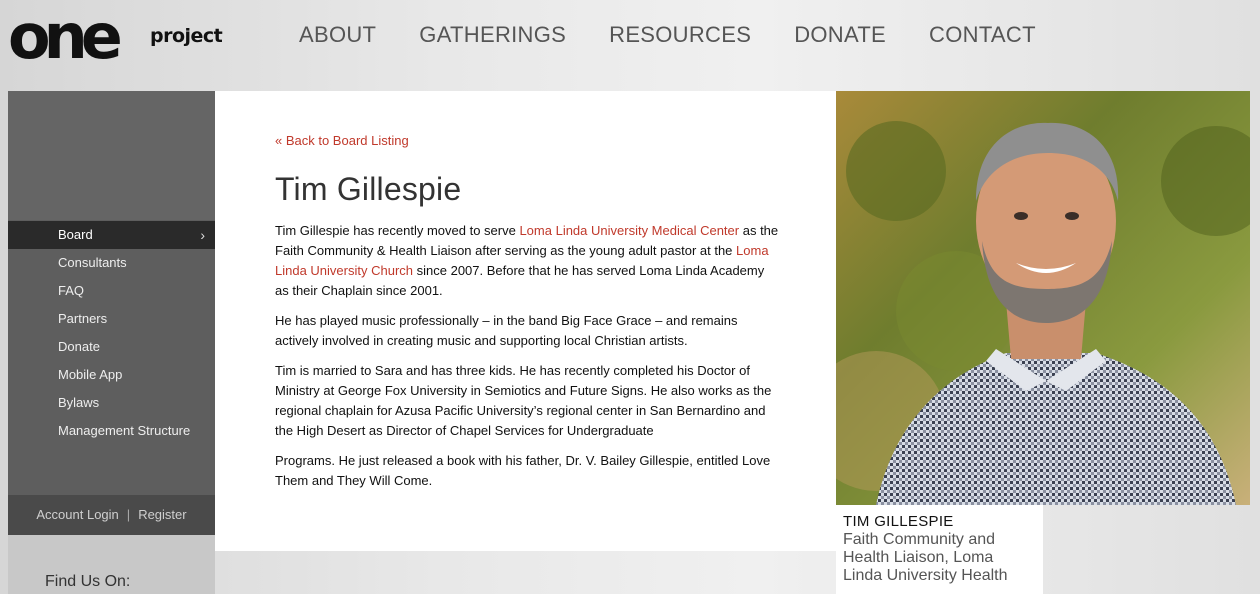 The width and height of the screenshot is (1260, 594). I want to click on sidebar-item-mobile-app: Mobile App, so click(111, 375).